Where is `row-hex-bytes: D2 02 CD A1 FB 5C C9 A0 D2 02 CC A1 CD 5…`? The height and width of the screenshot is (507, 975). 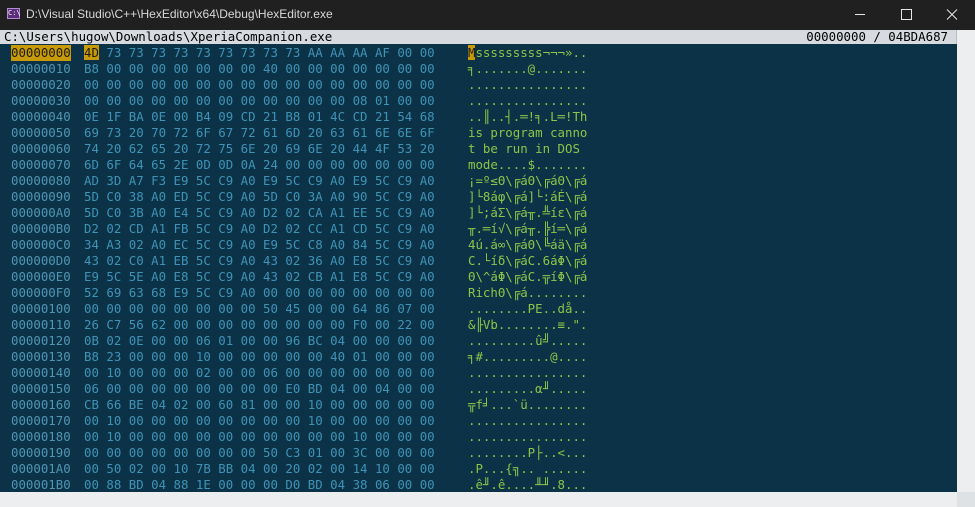
row-hex-bytes: D2 02 CD A1 FB 5C C9 A0 D2 02 CC A1 CD 5… is located at coordinates (259, 229).